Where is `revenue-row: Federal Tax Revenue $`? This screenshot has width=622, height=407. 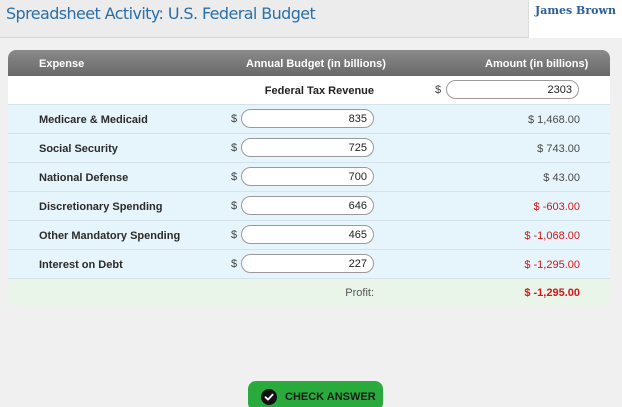
revenue-row: Federal Tax Revenue $ is located at coordinates (309, 90).